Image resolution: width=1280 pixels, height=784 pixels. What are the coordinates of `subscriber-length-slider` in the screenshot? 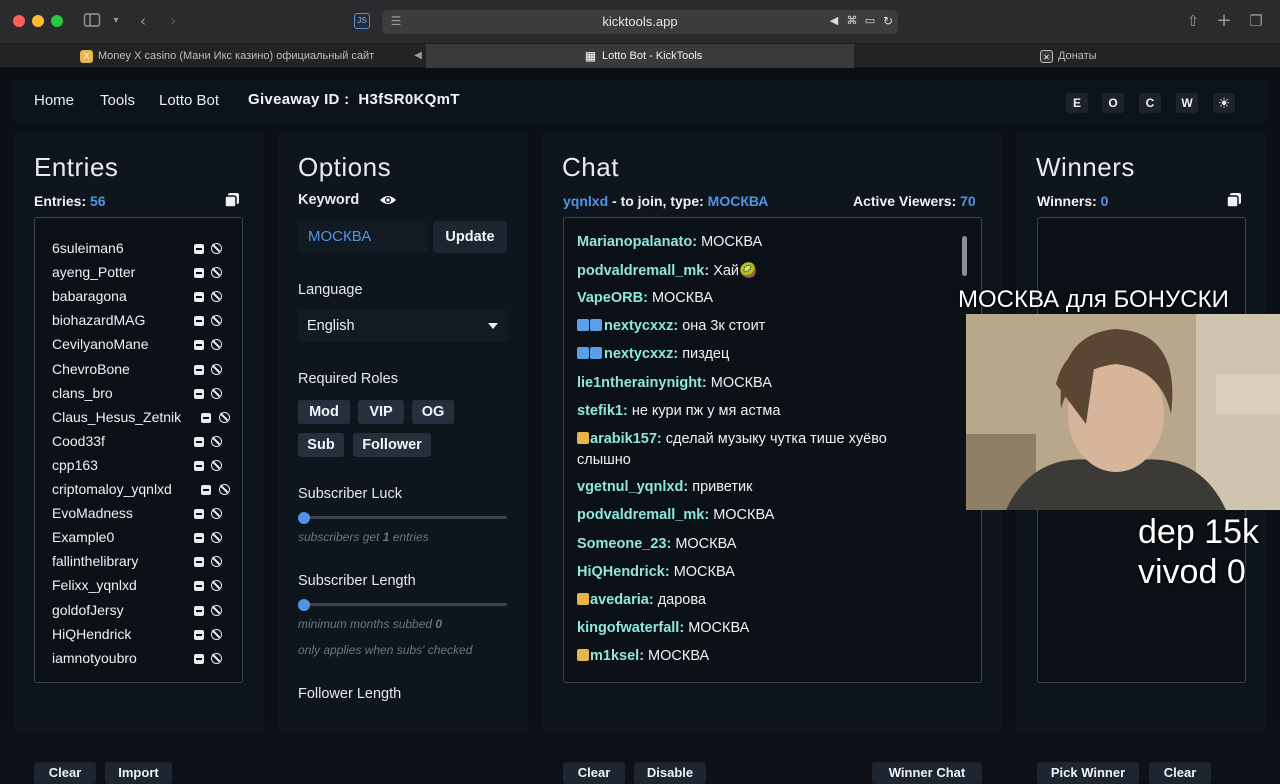 It's located at (402, 604).